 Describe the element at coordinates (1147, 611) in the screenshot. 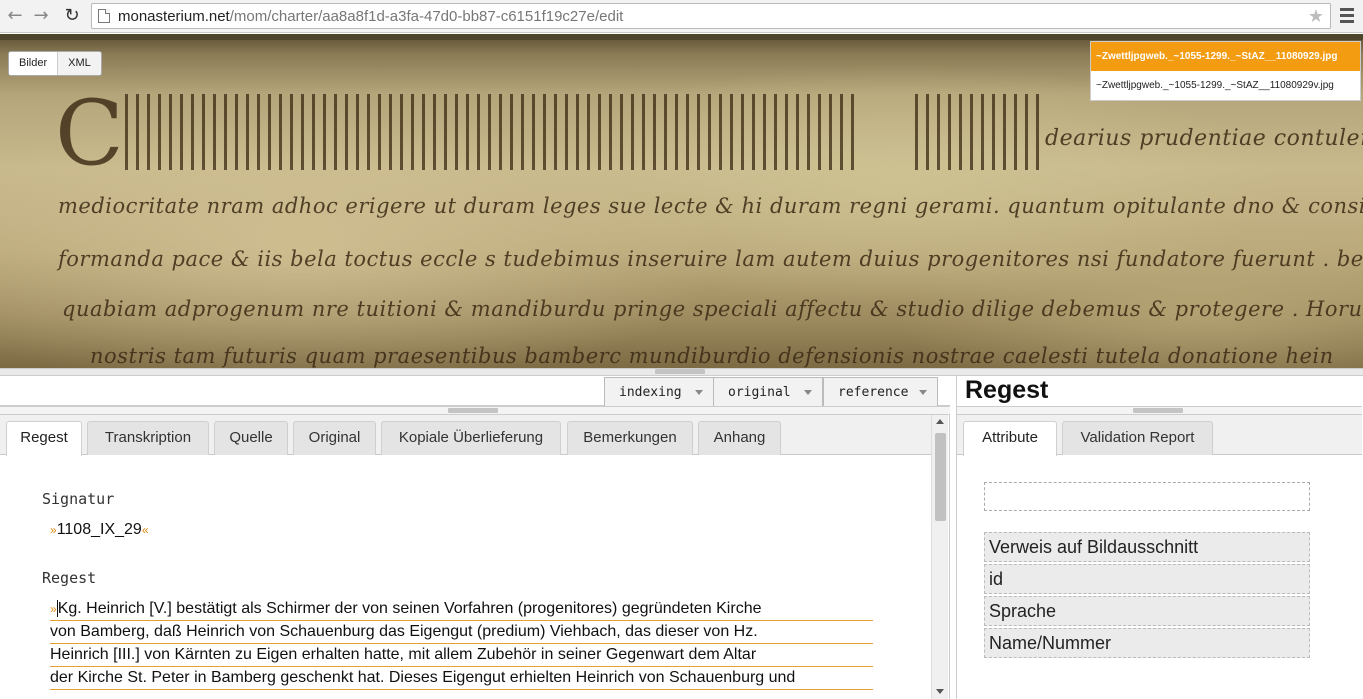

I see `attribute-item: Sprache` at that location.